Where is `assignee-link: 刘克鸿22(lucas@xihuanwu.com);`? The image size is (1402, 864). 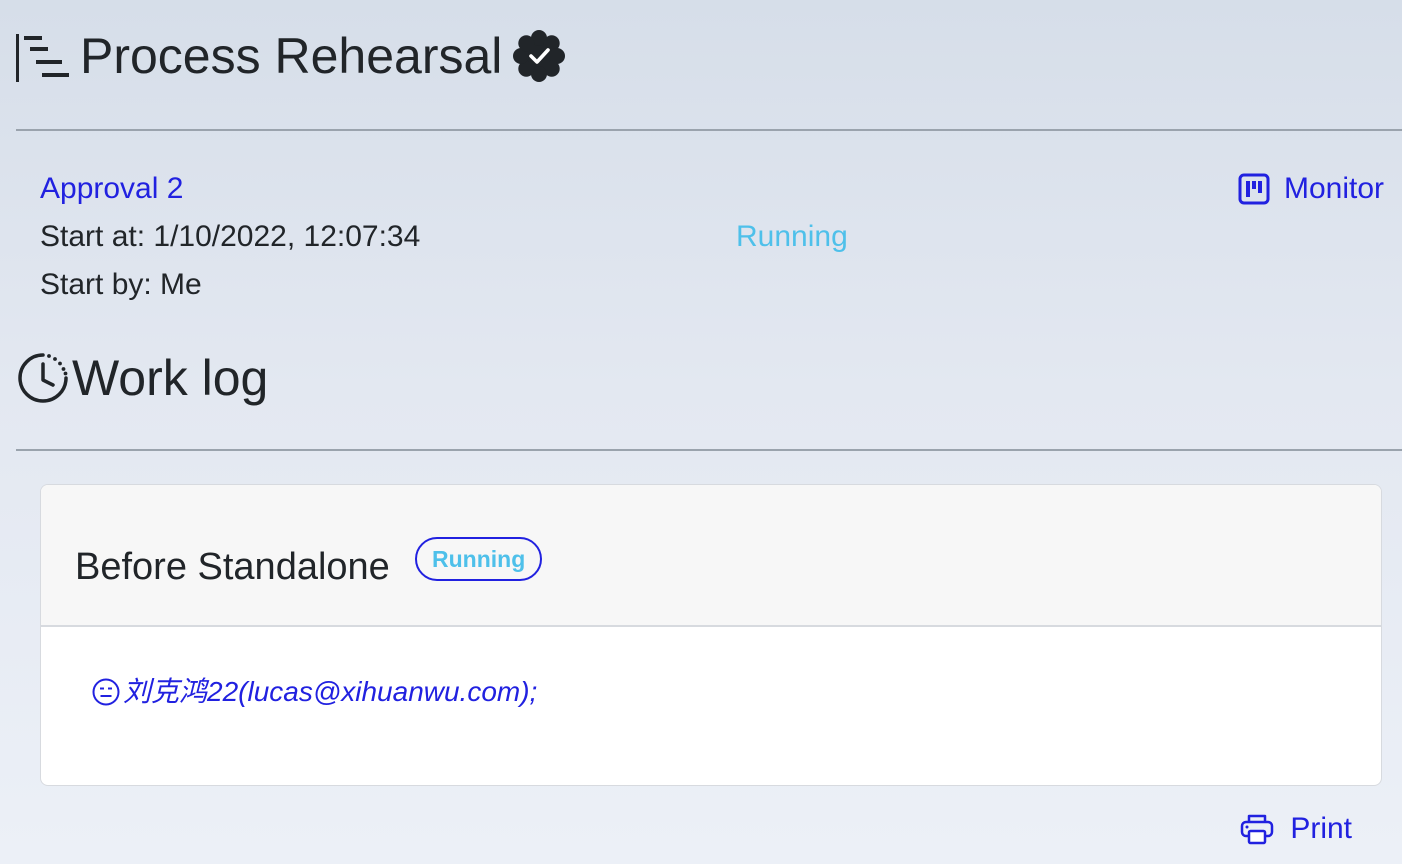
assignee-link: 刘克鸿22(lucas@xihuanwu.com); is located at coordinates (314, 692).